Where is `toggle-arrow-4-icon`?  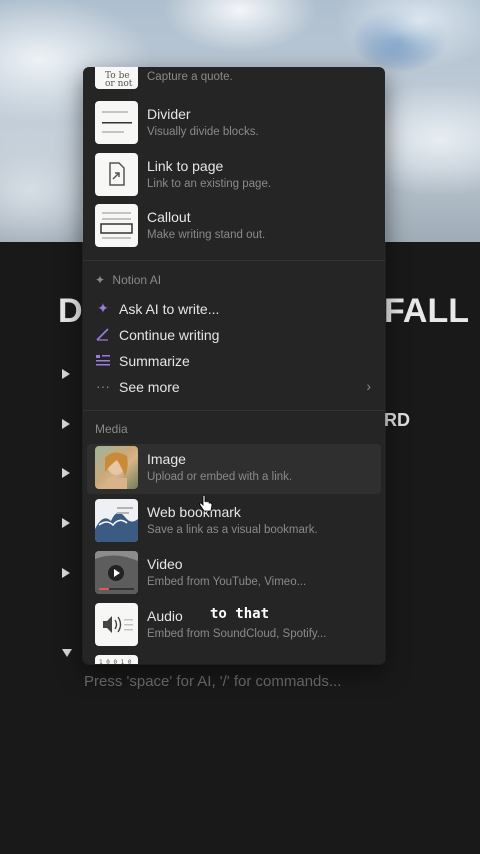
toggle-arrow-4-icon is located at coordinates (66, 523).